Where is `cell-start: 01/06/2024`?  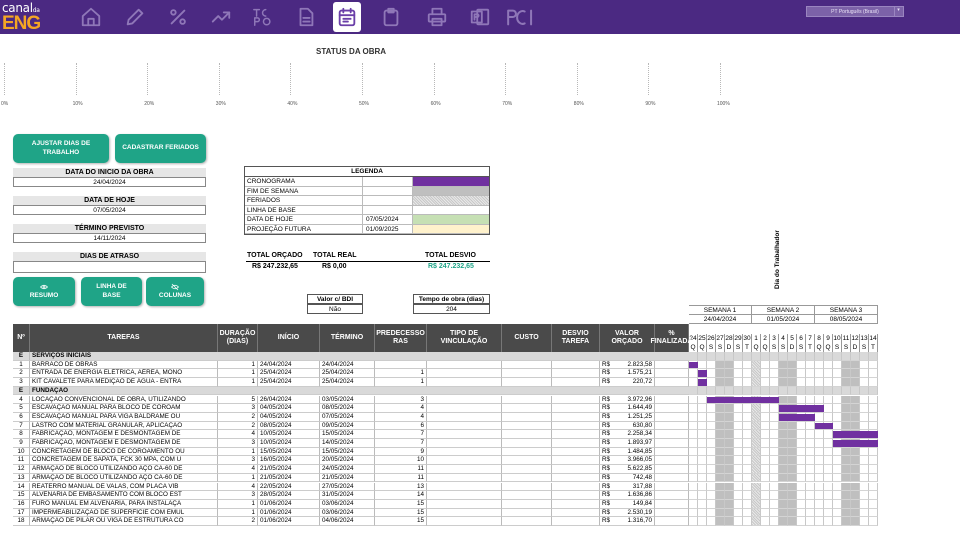
cell-start: 01/06/2024 is located at coordinates (289, 504).